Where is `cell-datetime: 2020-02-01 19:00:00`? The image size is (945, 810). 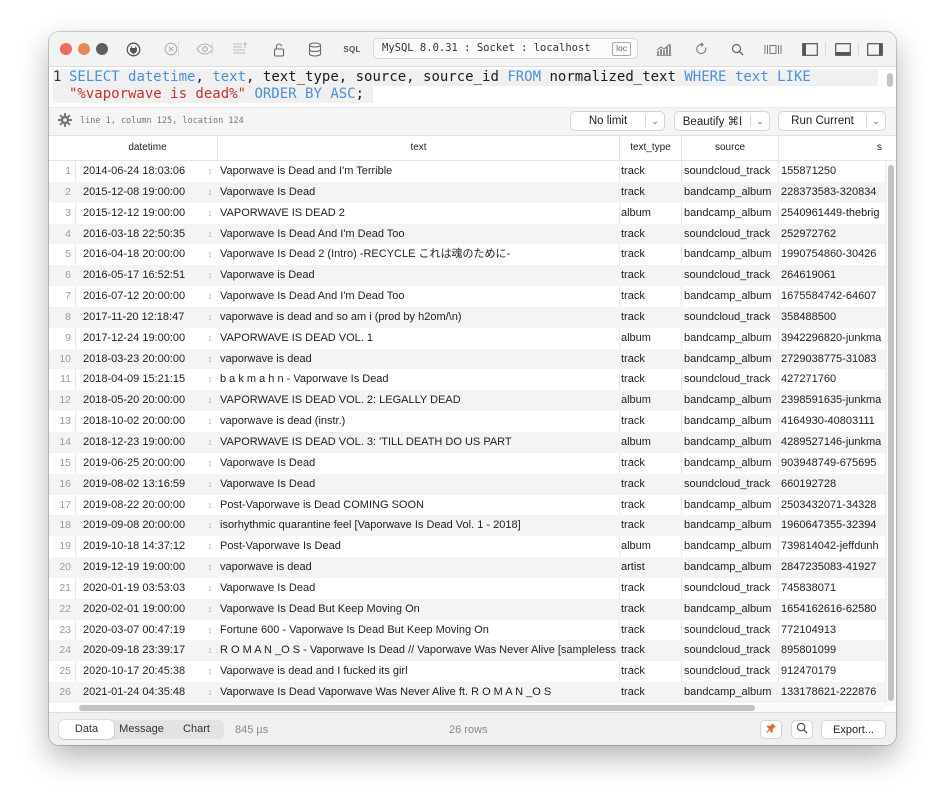
cell-datetime: 2020-02-01 19:00:00 is located at coordinates (143, 609).